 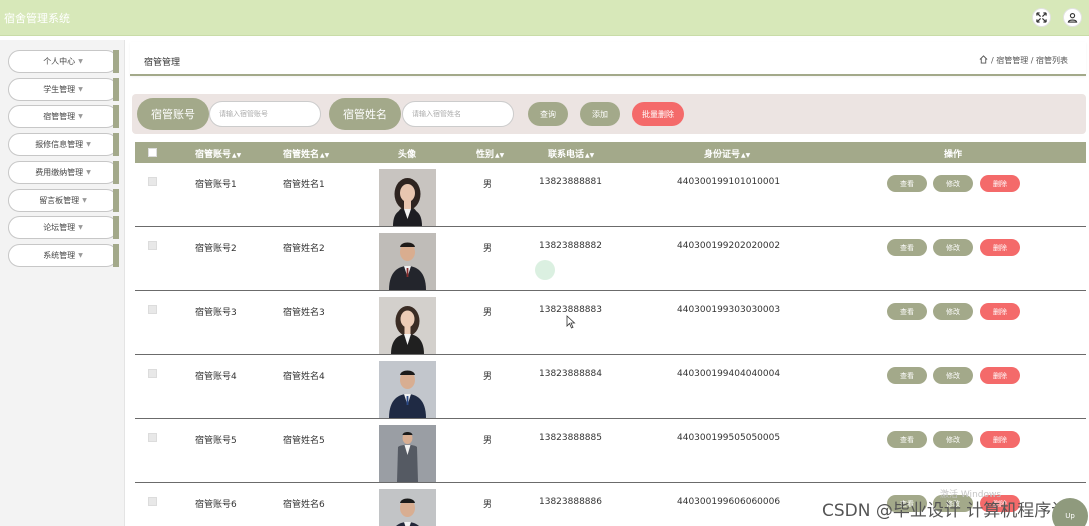 What do you see at coordinates (566, 155) in the screenshot?
I see `header-phone-label: 联系电话` at bounding box center [566, 155].